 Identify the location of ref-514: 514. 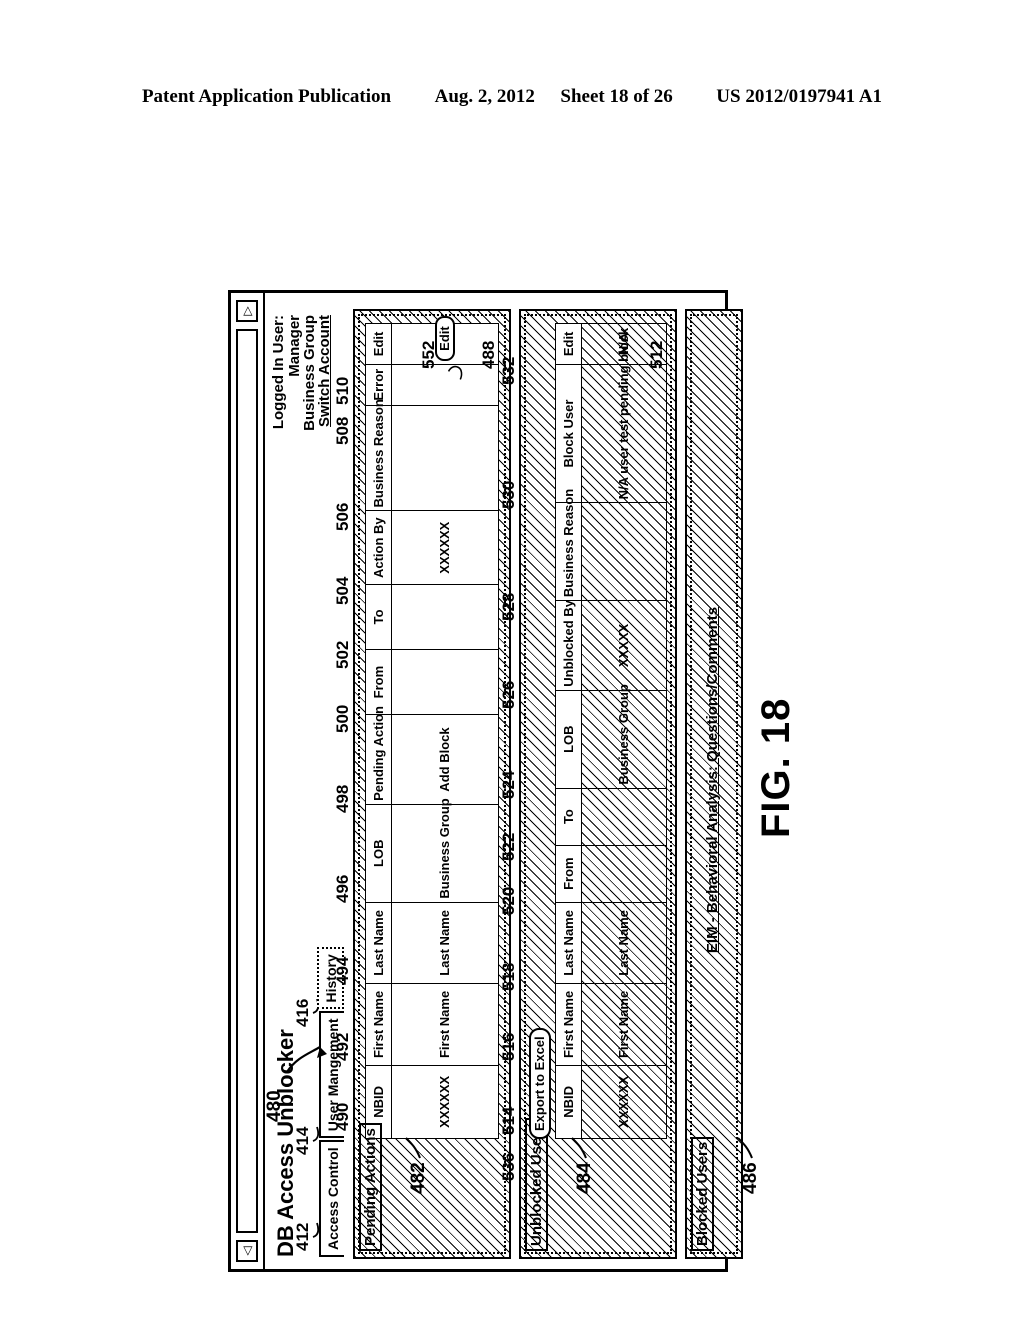
(508, 1120).